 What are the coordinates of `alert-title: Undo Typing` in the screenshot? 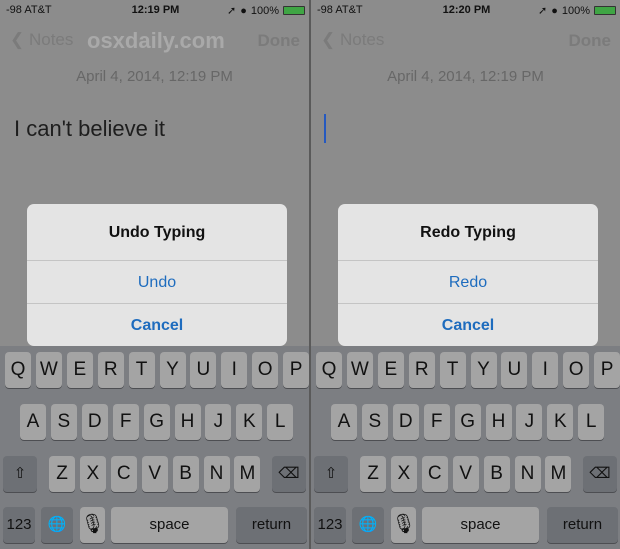 It's located at (157, 232).